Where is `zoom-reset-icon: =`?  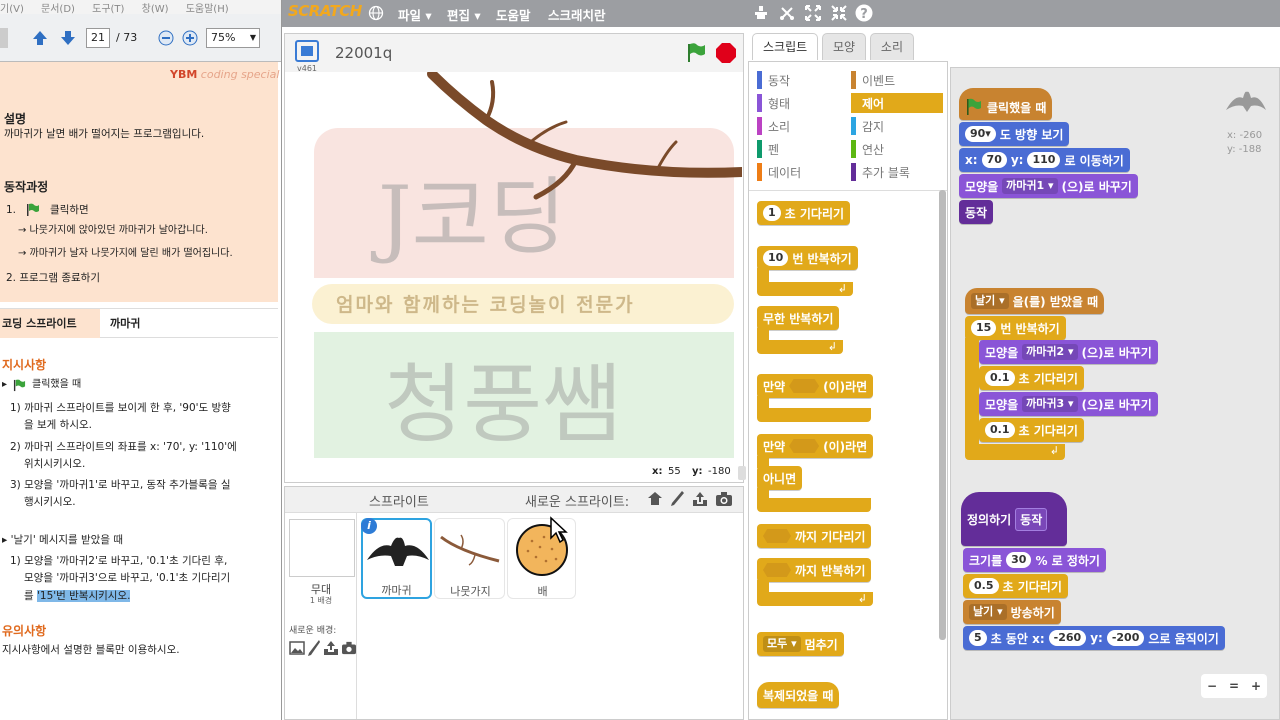
zoom-reset-icon: = is located at coordinates (1234, 686).